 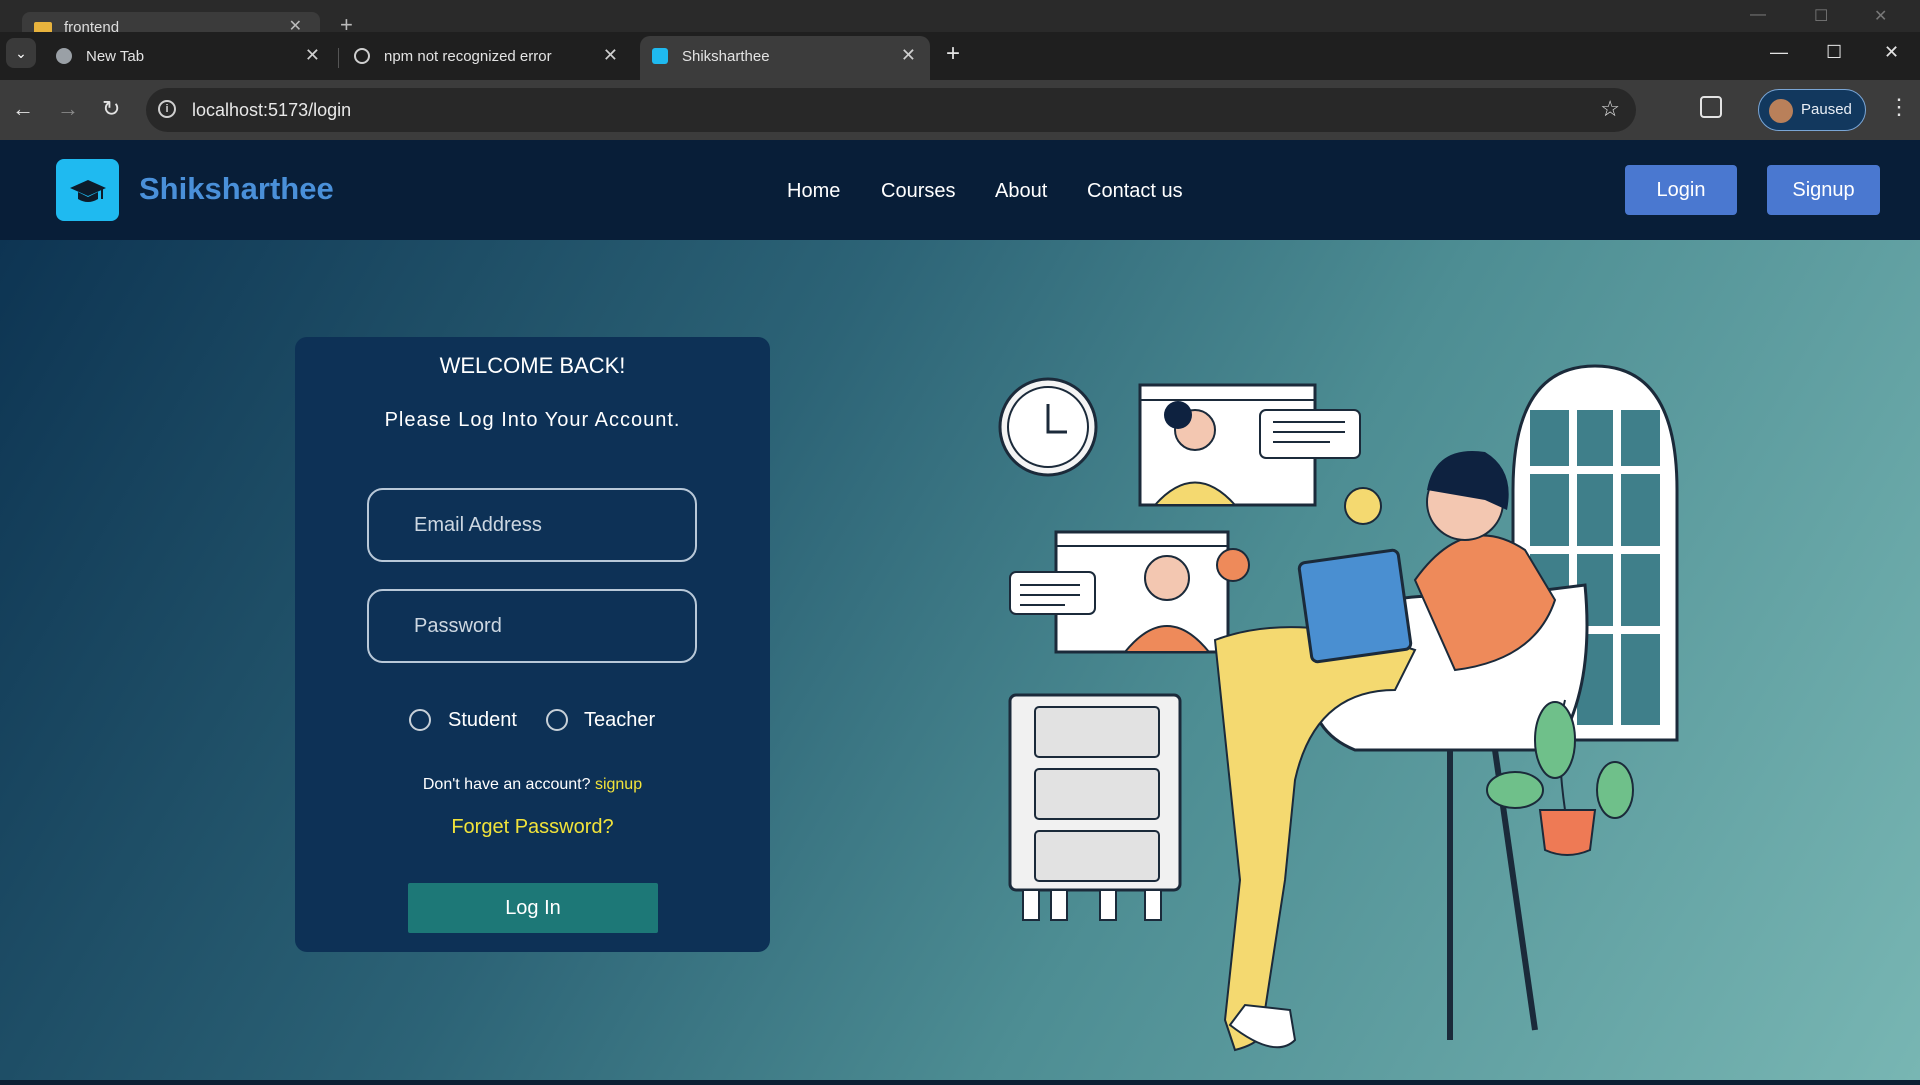 What do you see at coordinates (1899, 107) in the screenshot?
I see `menu-icon: ⋮` at bounding box center [1899, 107].